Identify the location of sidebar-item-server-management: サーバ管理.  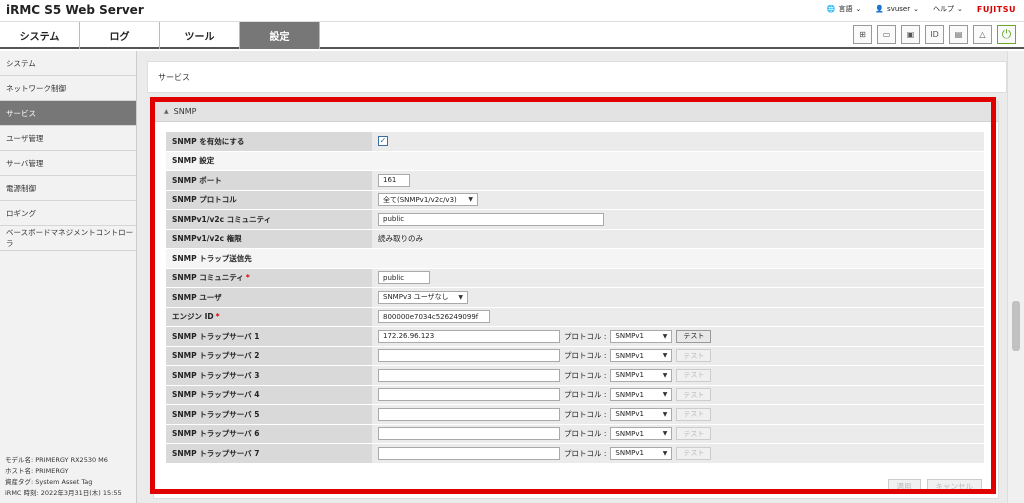
(68, 163).